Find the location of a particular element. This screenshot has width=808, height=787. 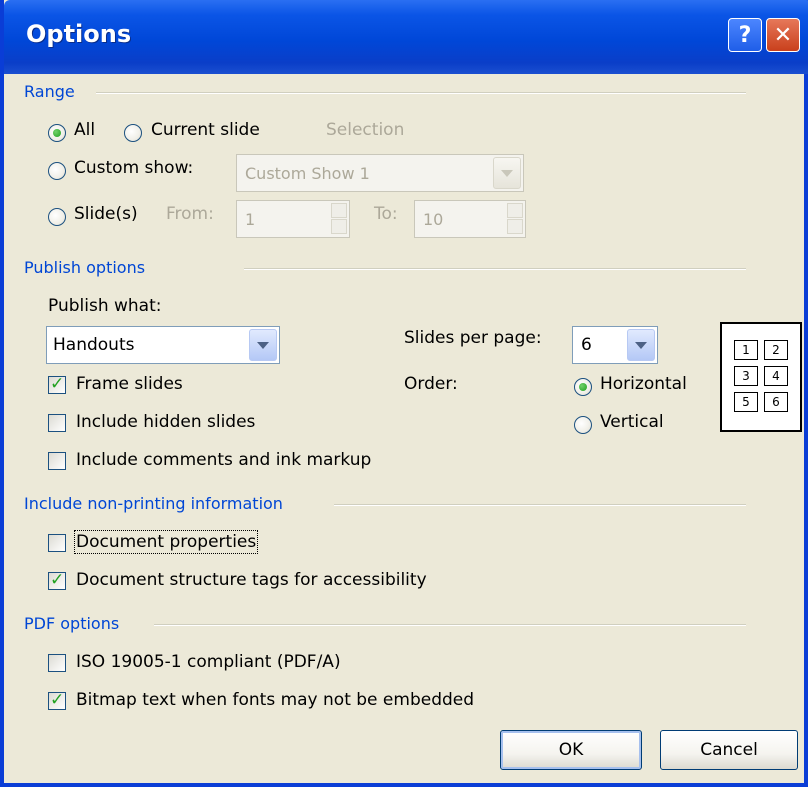

preview-cell: 3 is located at coordinates (746, 376).